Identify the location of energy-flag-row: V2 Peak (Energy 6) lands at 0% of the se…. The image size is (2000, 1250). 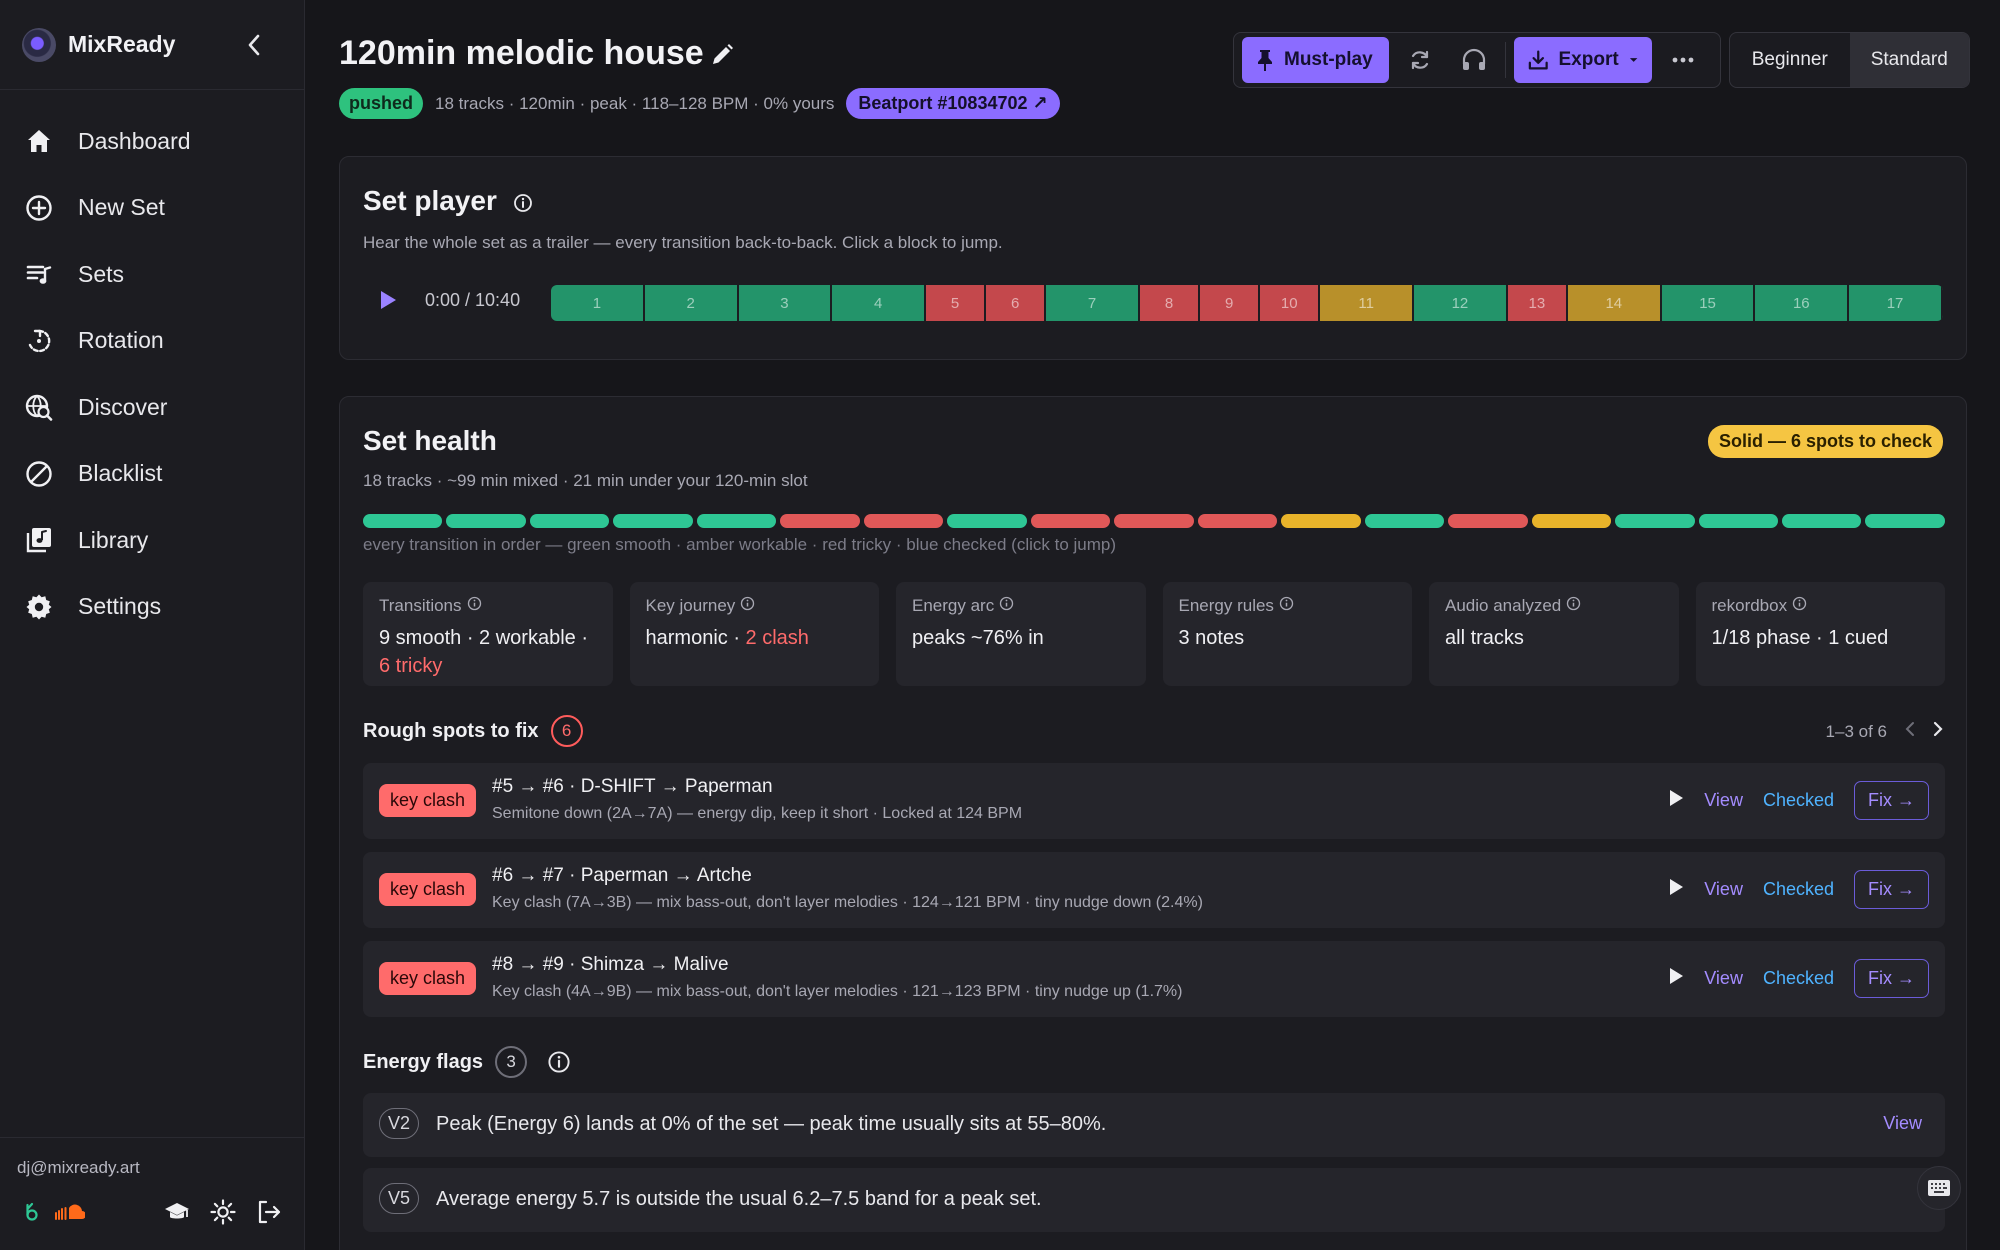
(1154, 1125).